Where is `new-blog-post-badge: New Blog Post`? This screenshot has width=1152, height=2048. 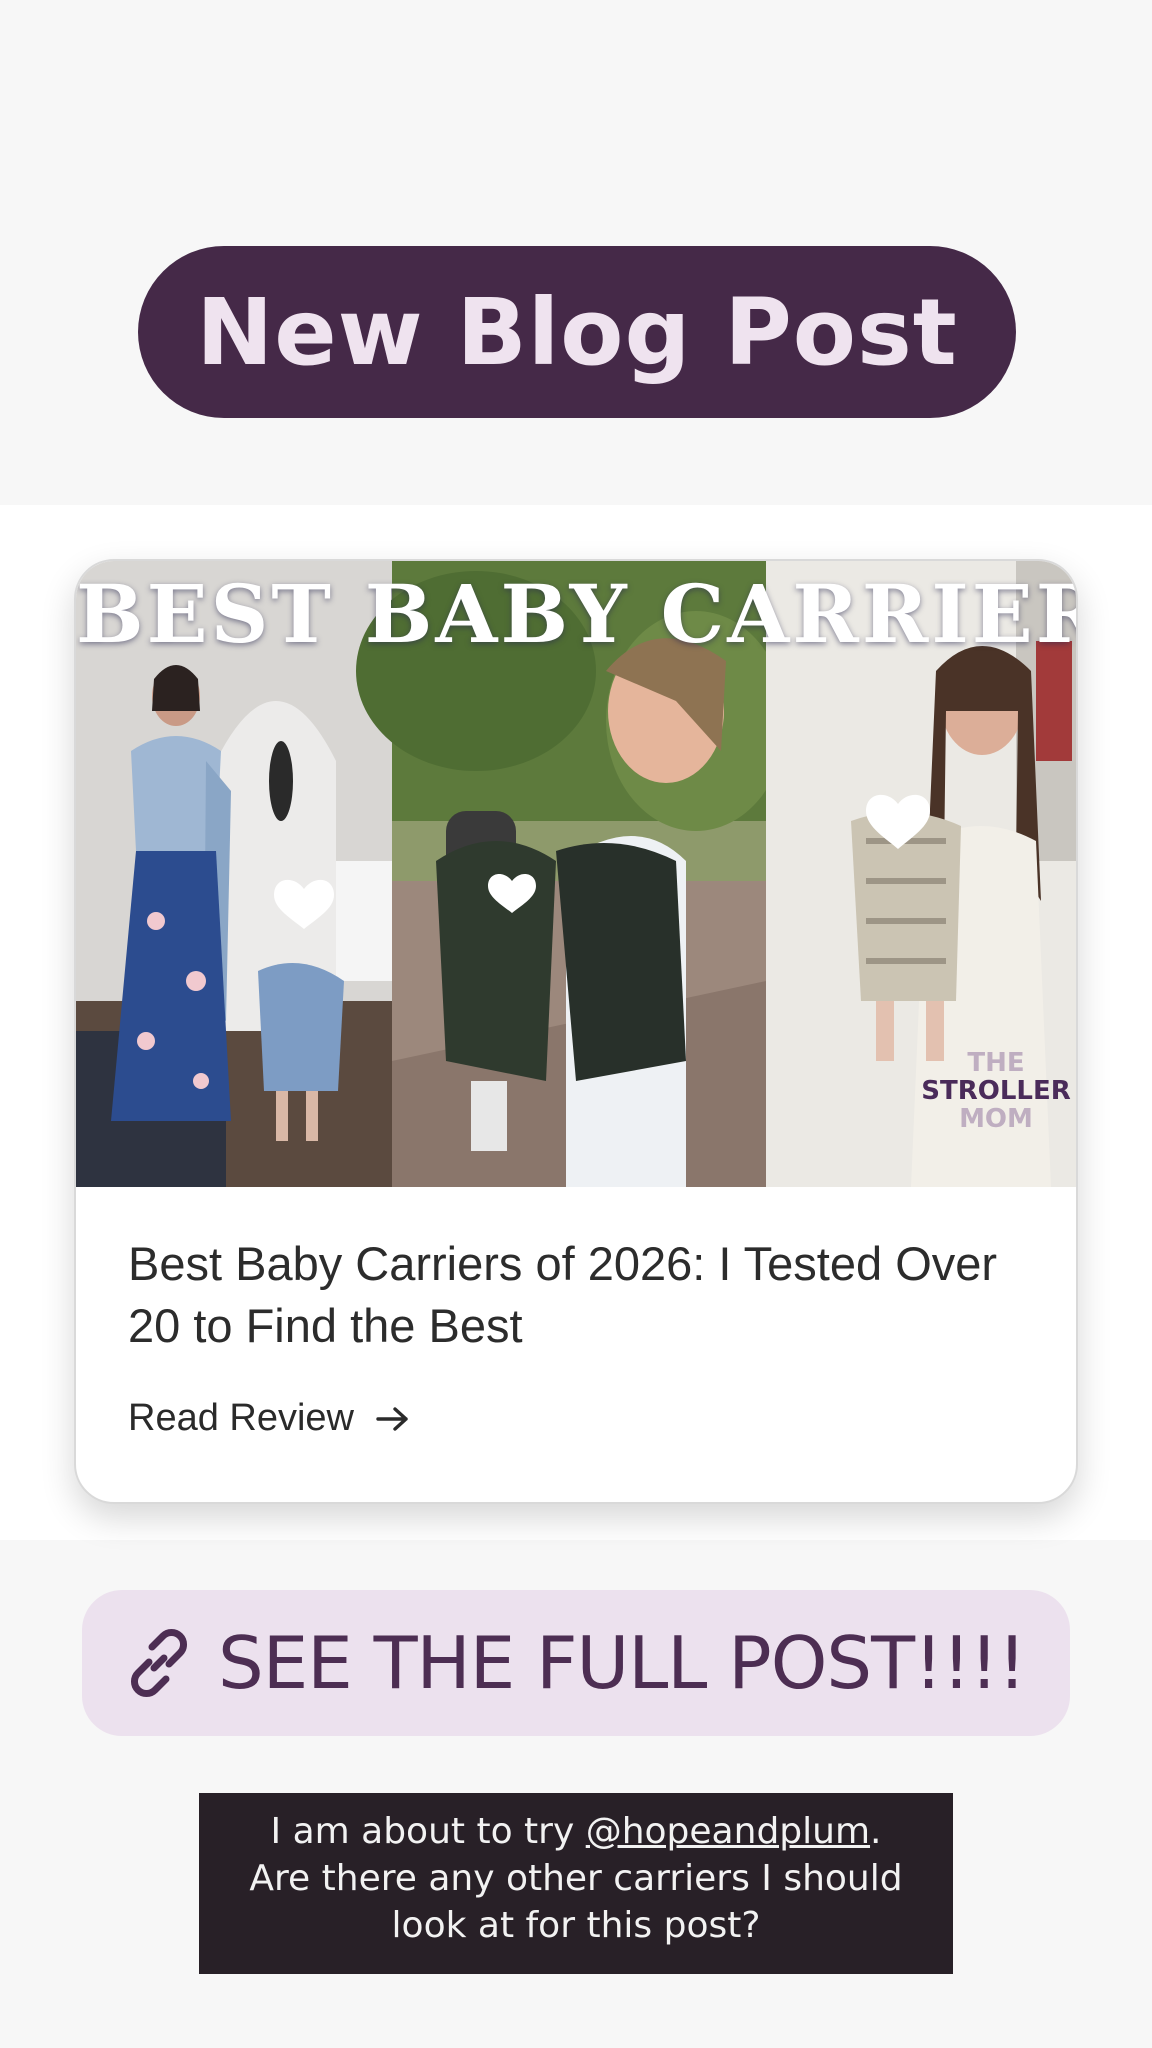
new-blog-post-badge: New Blog Post is located at coordinates (577, 332).